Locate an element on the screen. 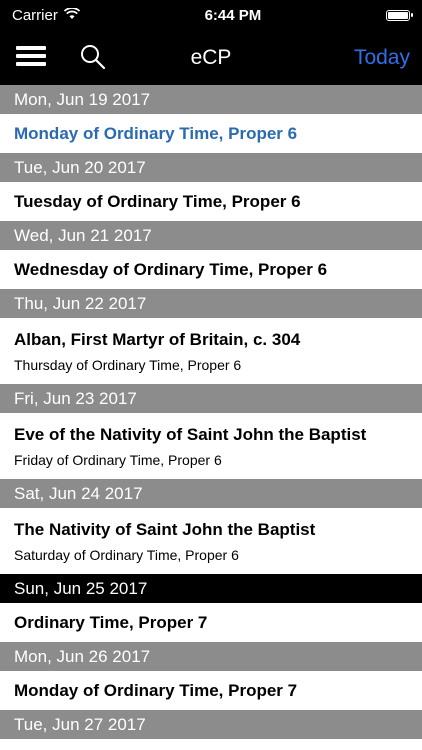 The height and width of the screenshot is (750, 422). observance-subtitle: Friday of Ordinary Time, Proper 6 is located at coordinates (118, 459).